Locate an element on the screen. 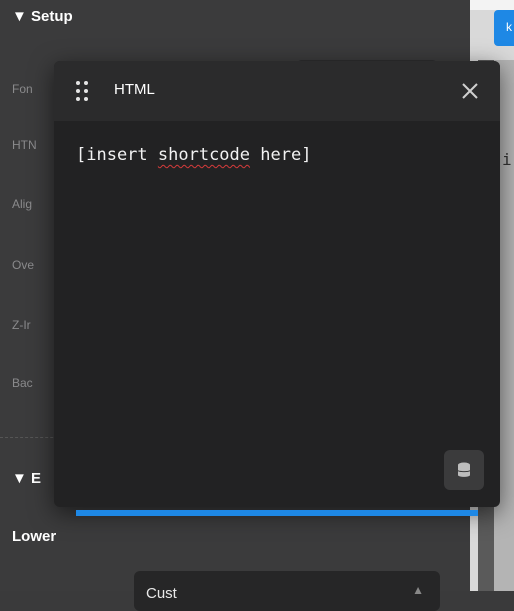 The image size is (514, 611). lower-select-value: Cust is located at coordinates (161, 593).